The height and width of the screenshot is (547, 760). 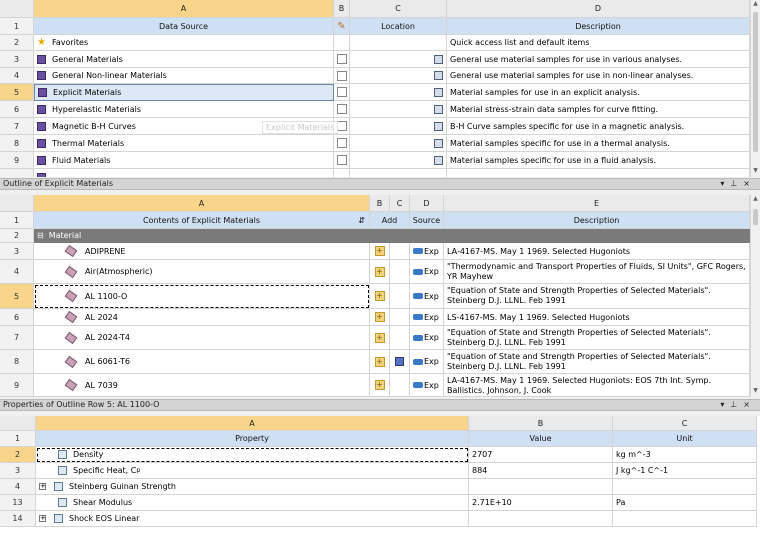 What do you see at coordinates (361, 220) in the screenshot?
I see `sort-icon: ⇵` at bounding box center [361, 220].